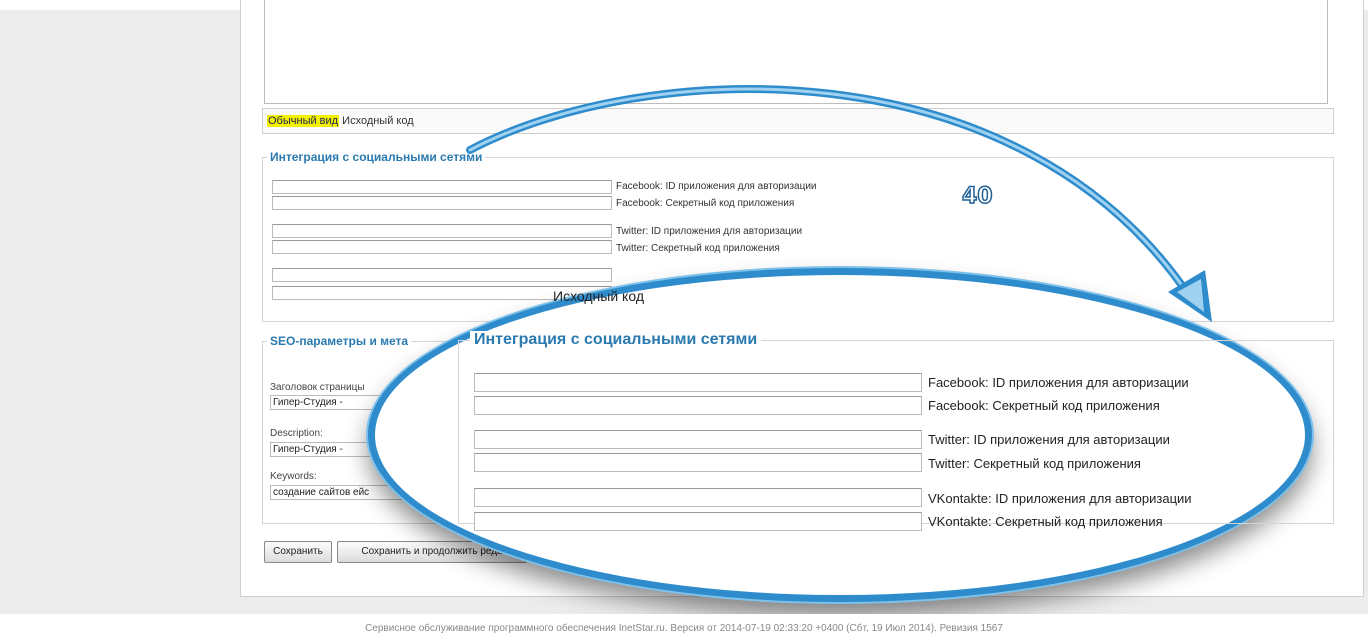 Image resolution: width=1368 pixels, height=644 pixels. What do you see at coordinates (698, 439) in the screenshot?
I see `zoomed-twitter-app-id-input` at bounding box center [698, 439].